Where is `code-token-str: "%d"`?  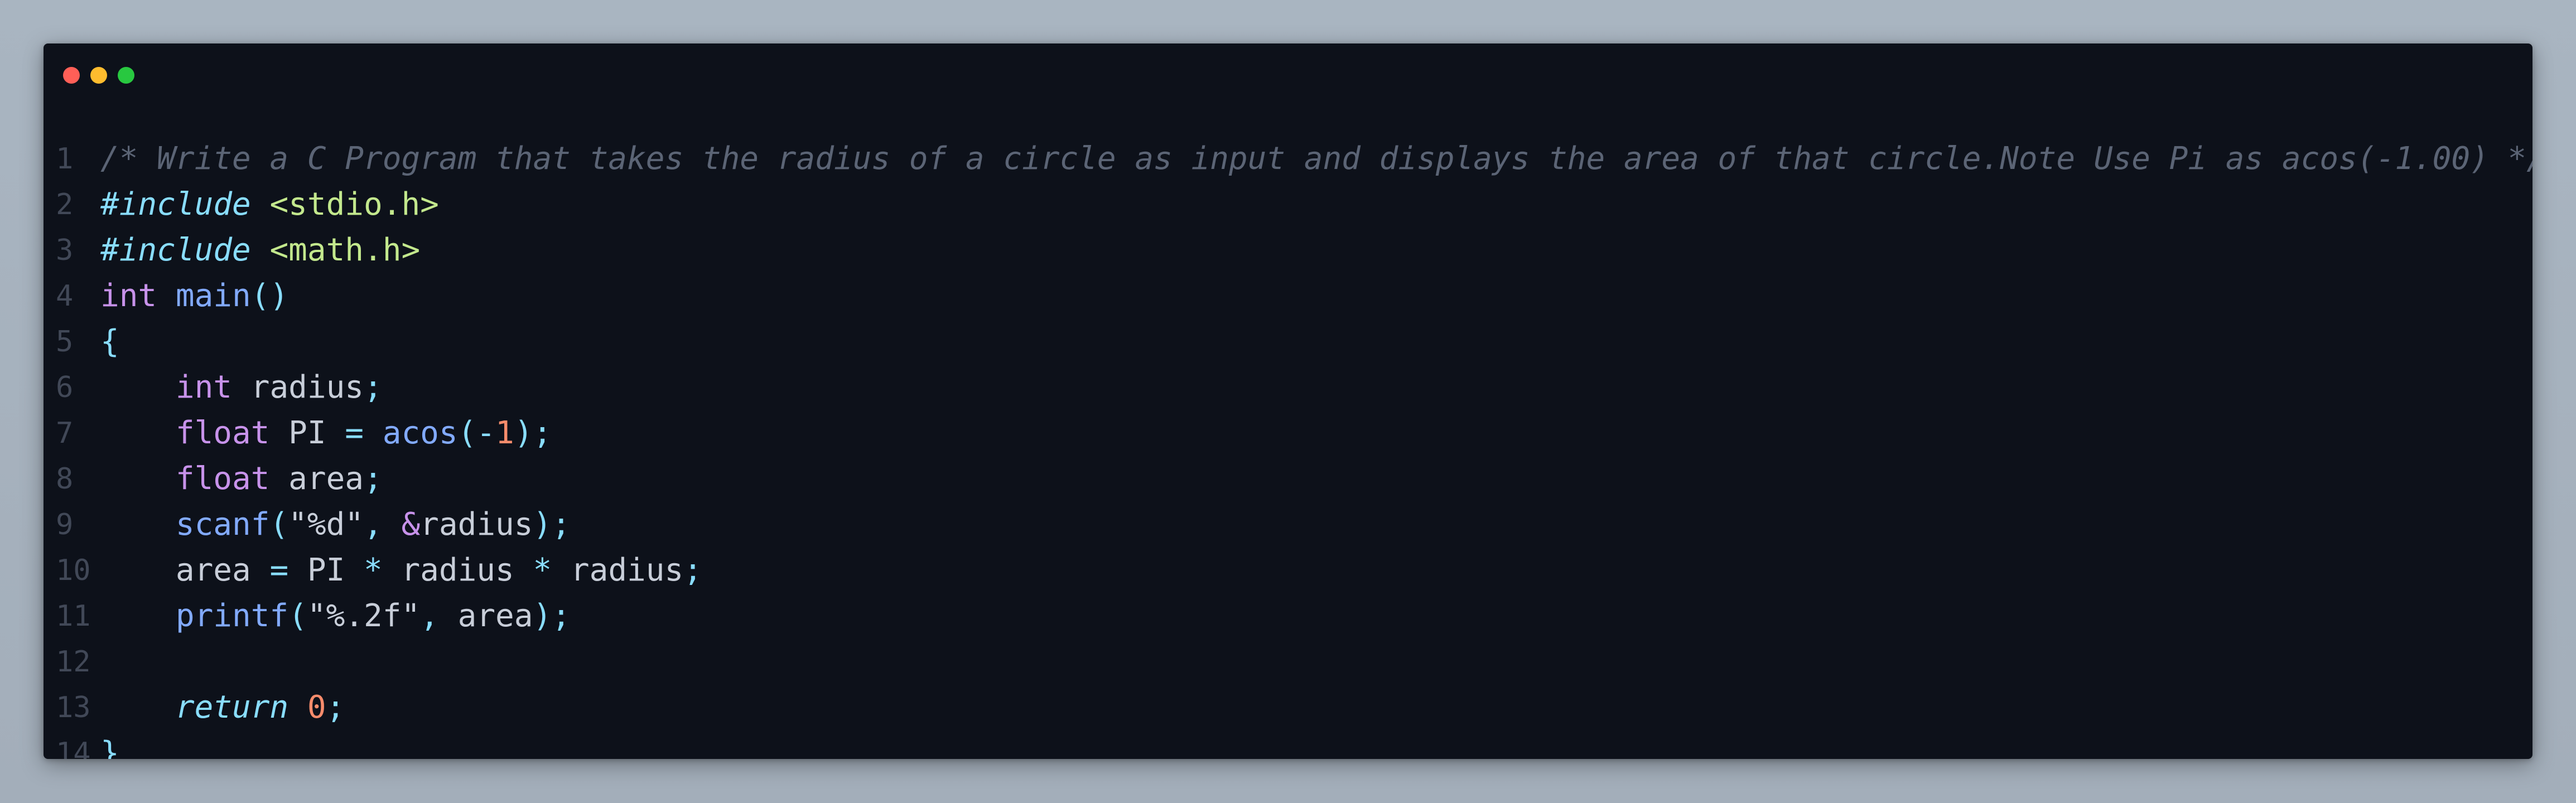 code-token-str: "%d" is located at coordinates (326, 524).